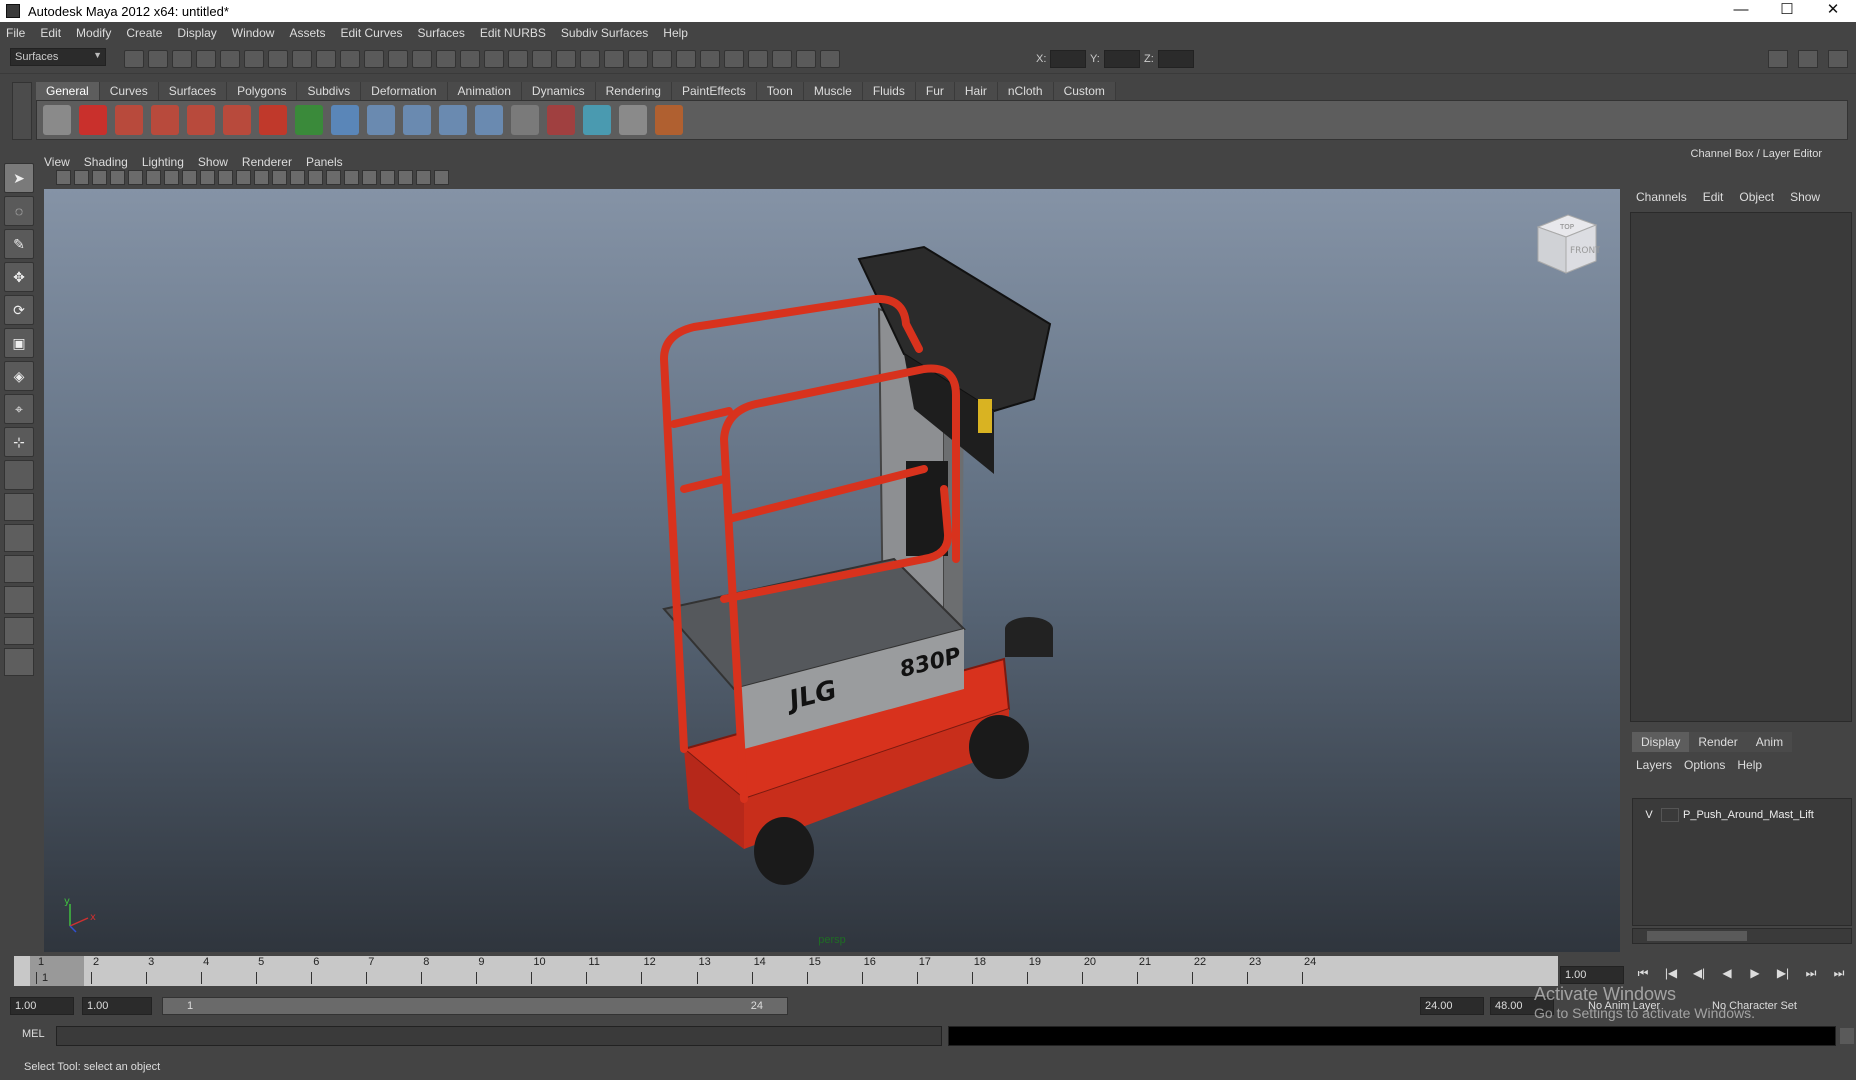 This screenshot has height=1080, width=1856. I want to click on channel-list-area, so click(1741, 467).